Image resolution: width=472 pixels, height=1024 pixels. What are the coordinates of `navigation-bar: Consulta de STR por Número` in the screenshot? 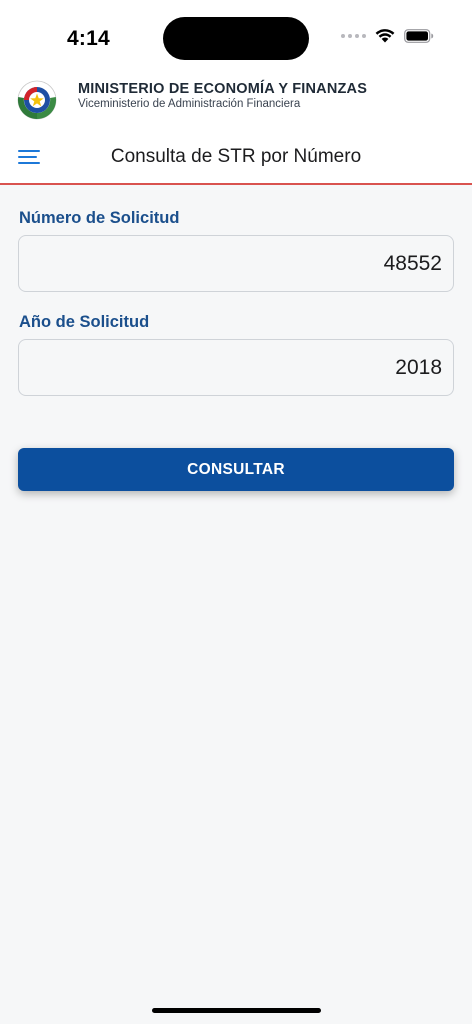 It's located at (236, 158).